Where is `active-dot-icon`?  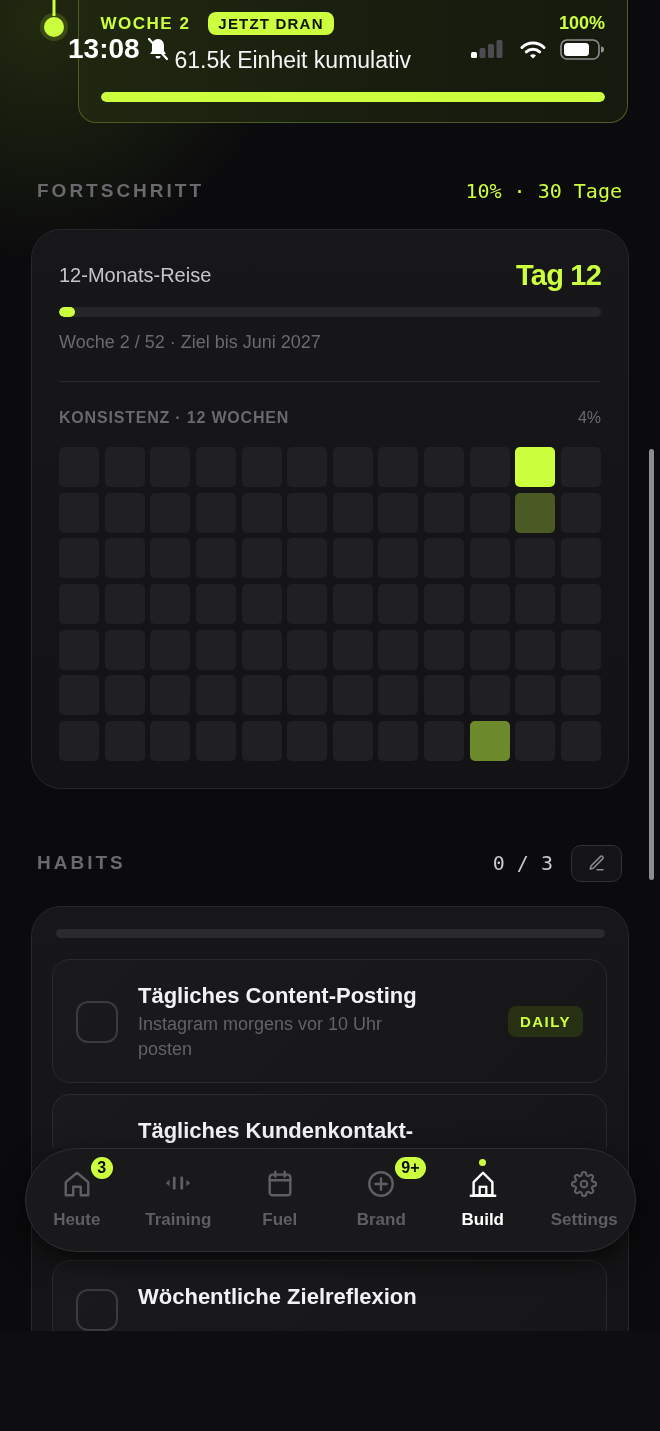 active-dot-icon is located at coordinates (483, 1162).